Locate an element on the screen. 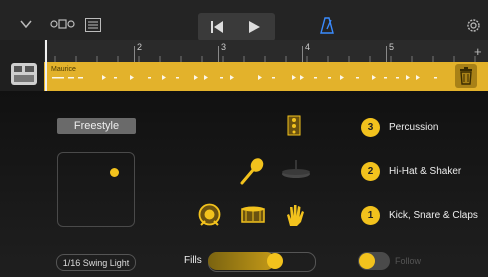  follow-toggle-knob is located at coordinates (367, 261).